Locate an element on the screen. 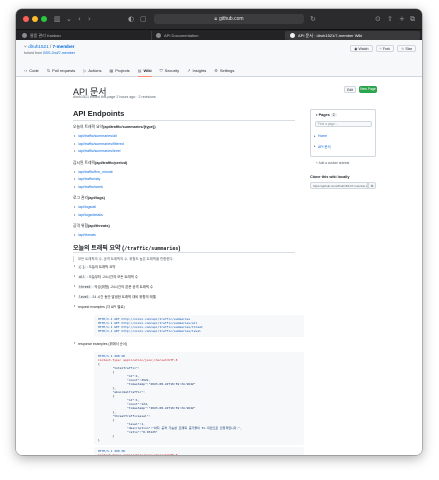 This screenshot has width=439, height=480. endpoint-group-path: (api/traffic/summaries/{type}) is located at coordinates (129, 127).